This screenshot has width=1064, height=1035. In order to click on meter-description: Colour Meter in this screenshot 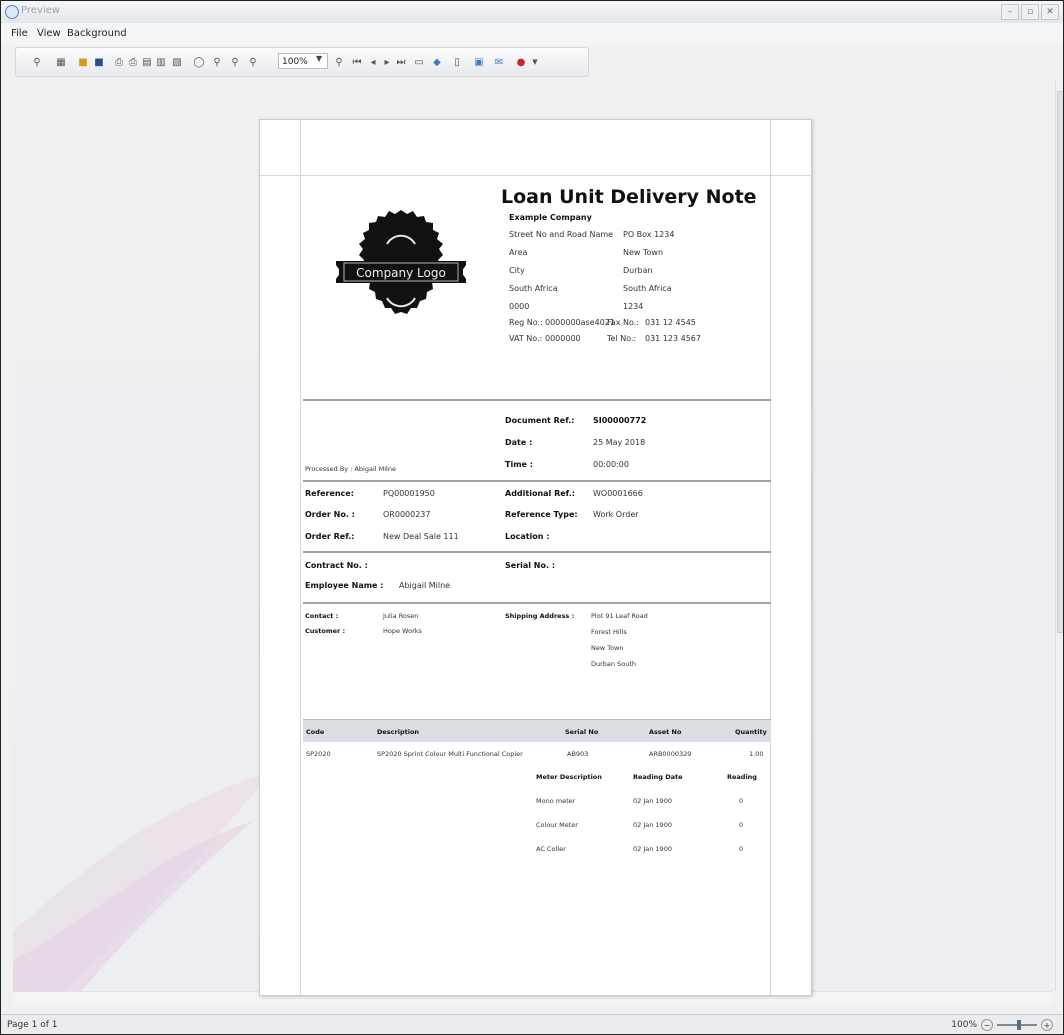, I will do `click(557, 825)`.